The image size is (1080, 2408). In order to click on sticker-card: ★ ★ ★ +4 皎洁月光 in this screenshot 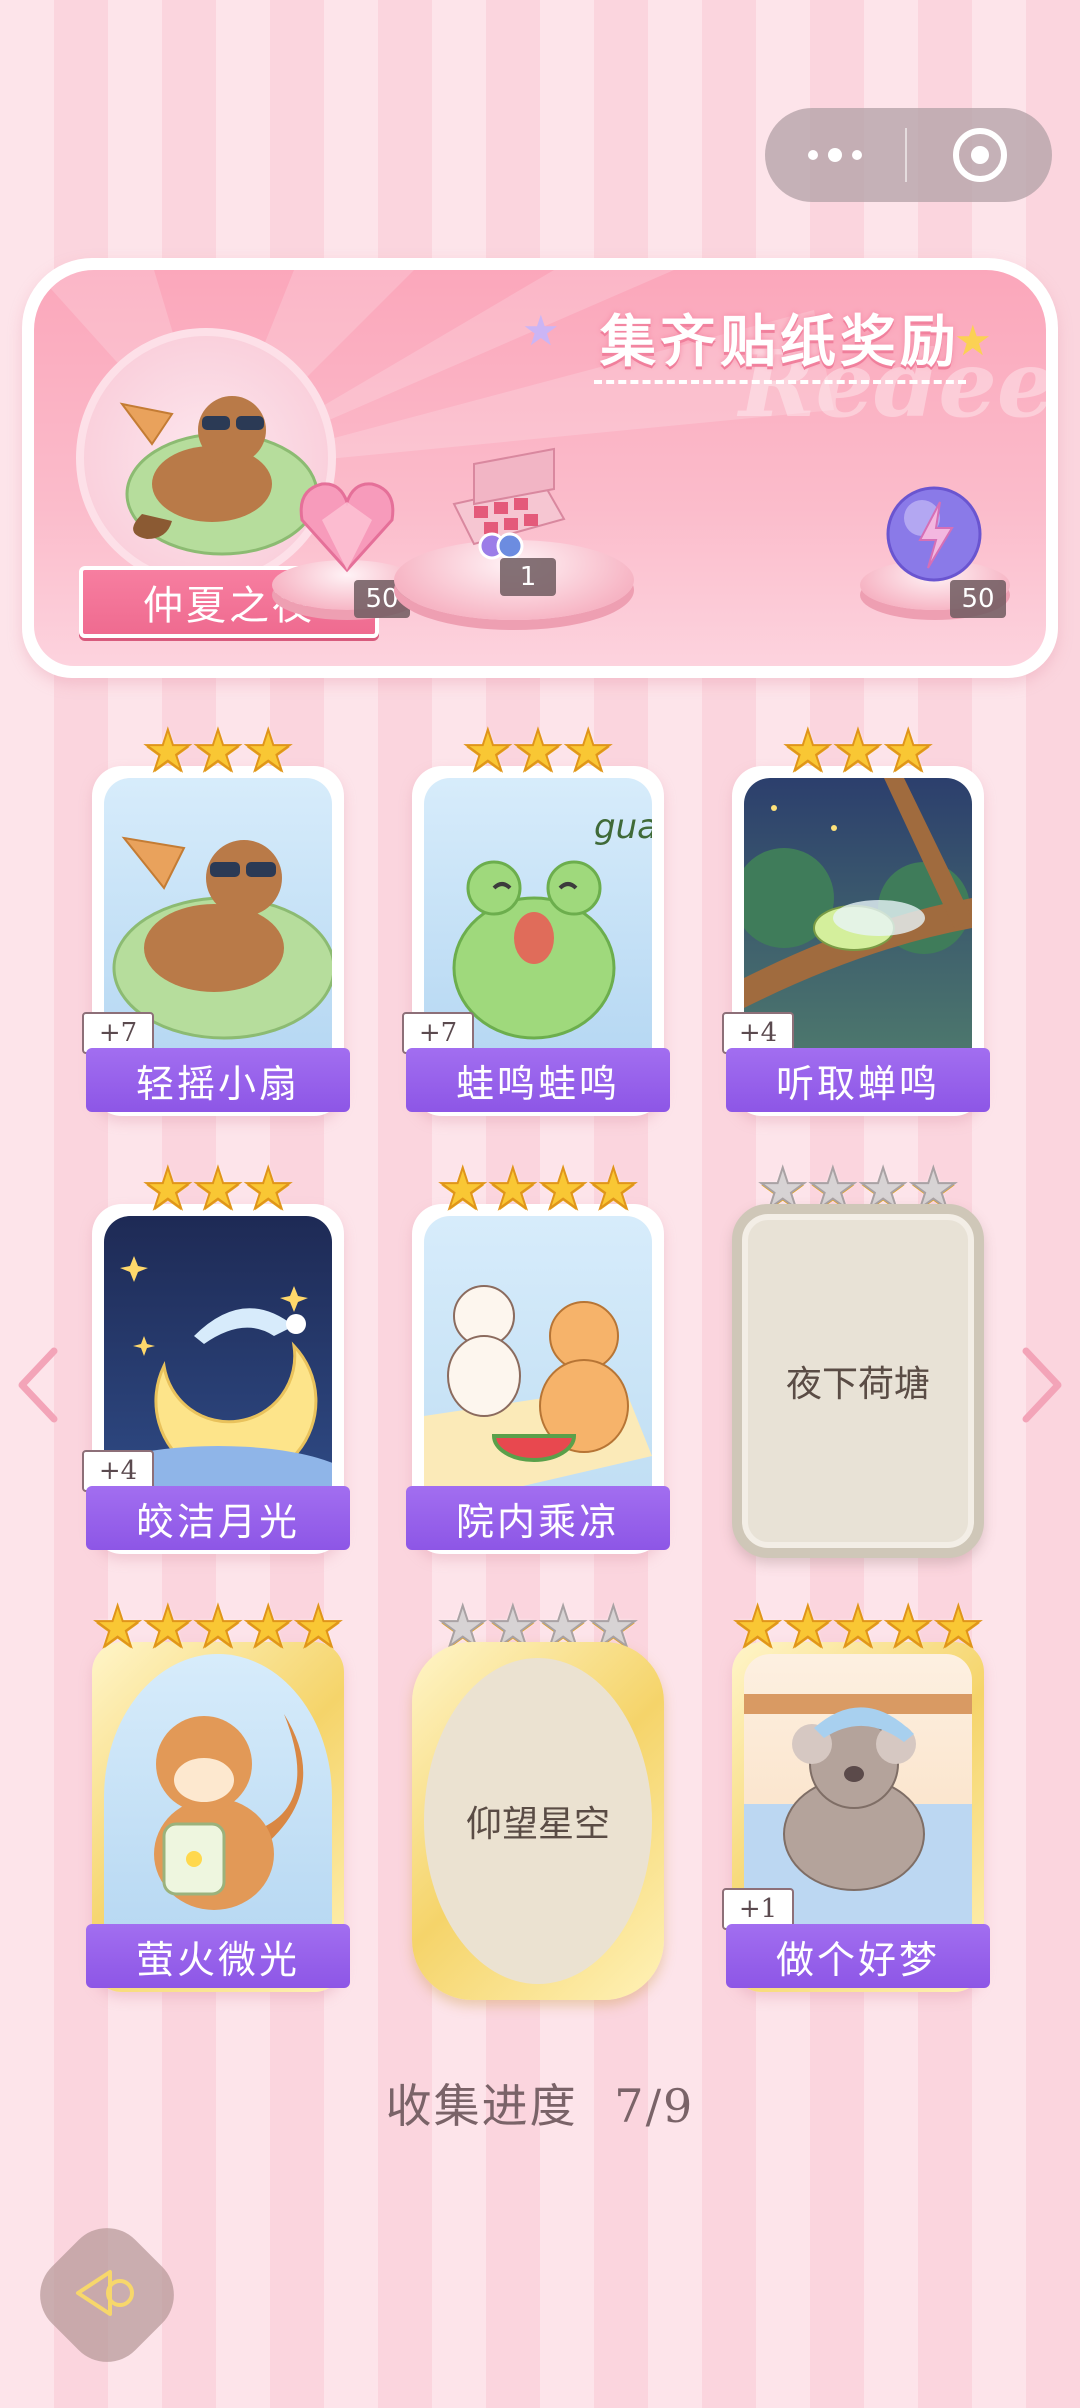, I will do `click(216, 1356)`.